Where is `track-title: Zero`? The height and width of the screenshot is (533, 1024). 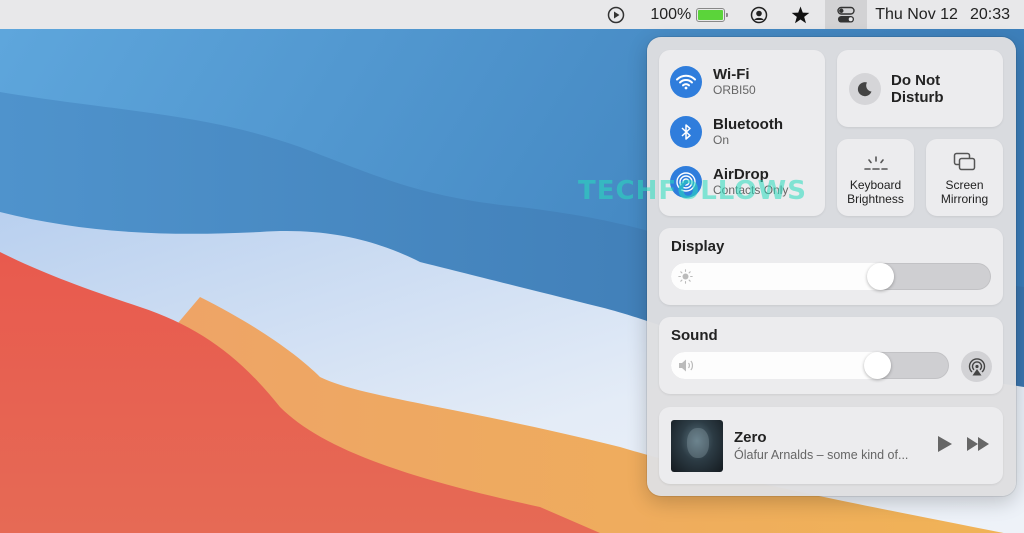 track-title: Zero is located at coordinates (750, 437).